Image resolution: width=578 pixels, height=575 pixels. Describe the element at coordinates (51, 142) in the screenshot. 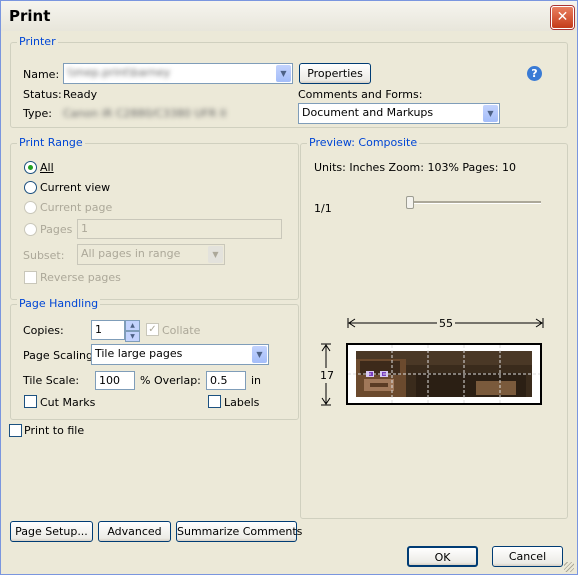

I see `print-range-legend: Print Range` at that location.